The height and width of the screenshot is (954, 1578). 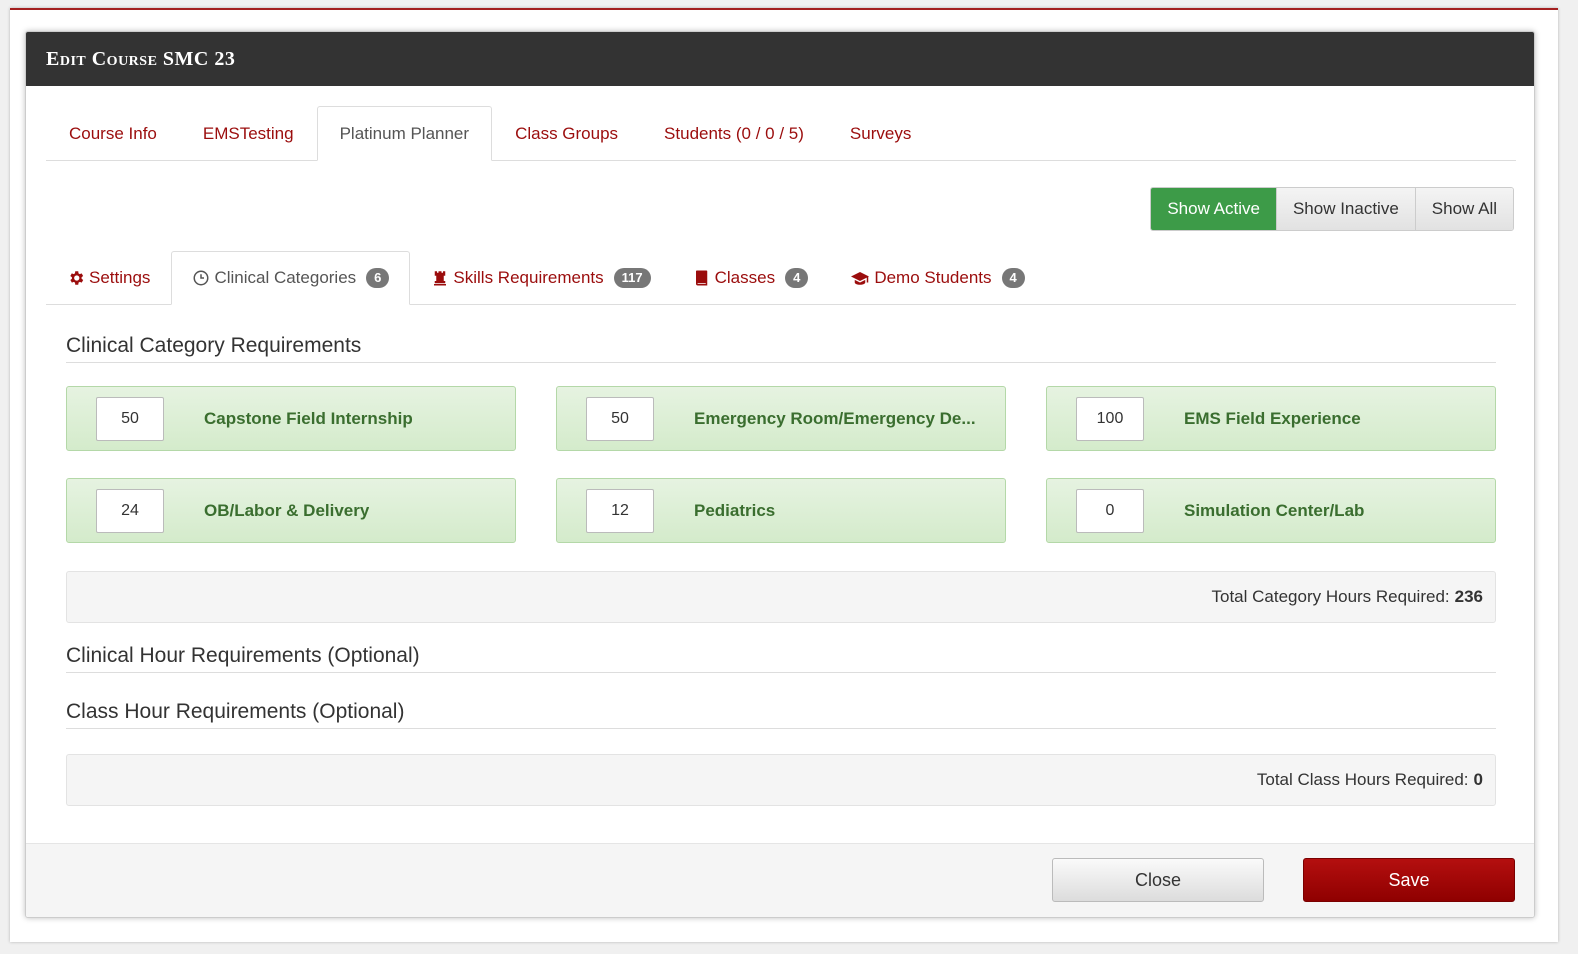 I want to click on total-class-hours-value: 0, so click(x=1478, y=779).